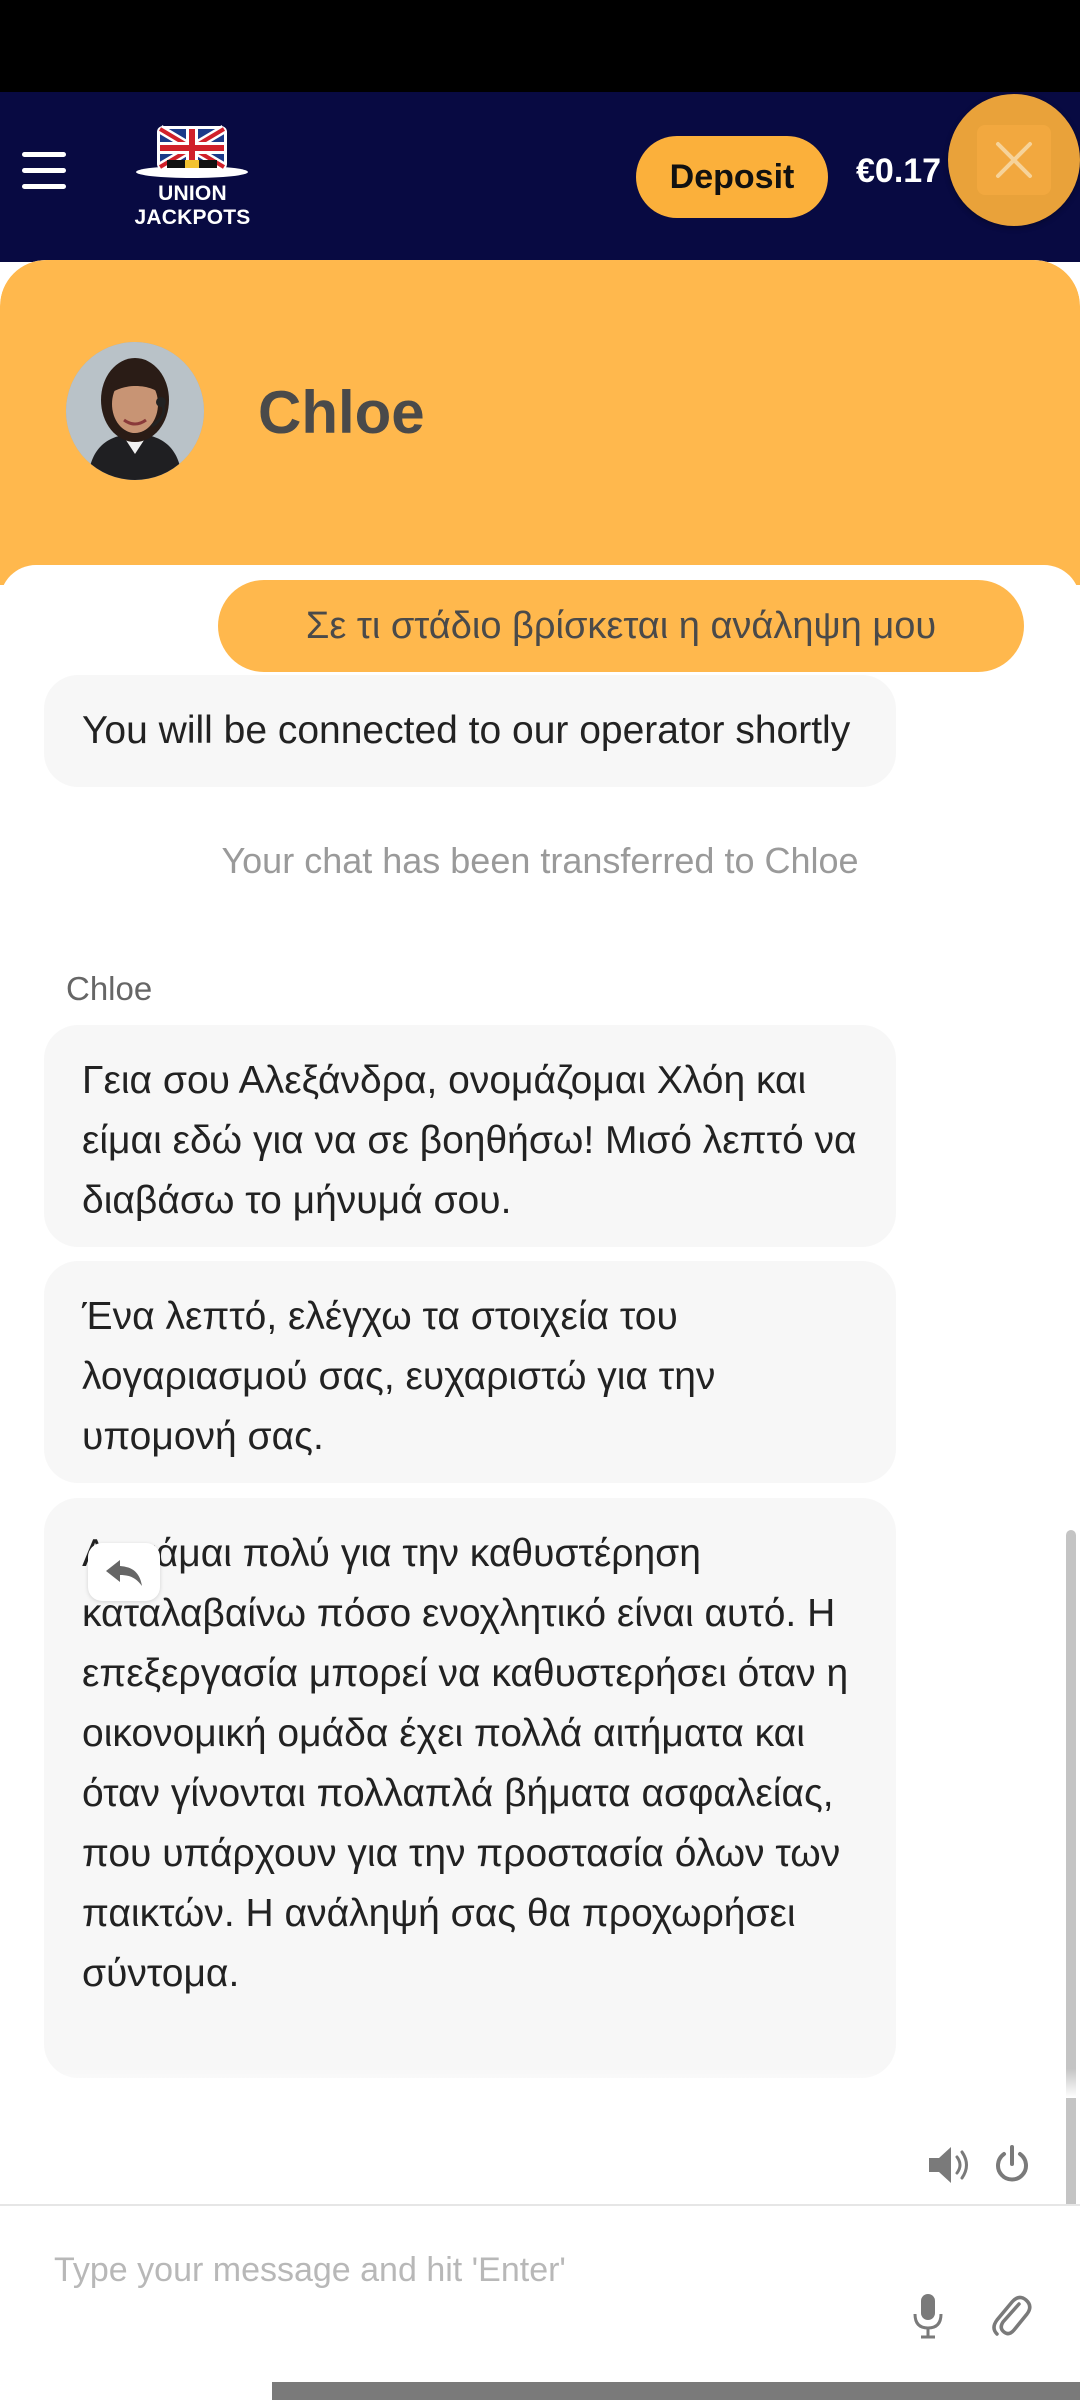 The image size is (1080, 2400). What do you see at coordinates (540, 422) in the screenshot?
I see `chat-header: Chloe` at bounding box center [540, 422].